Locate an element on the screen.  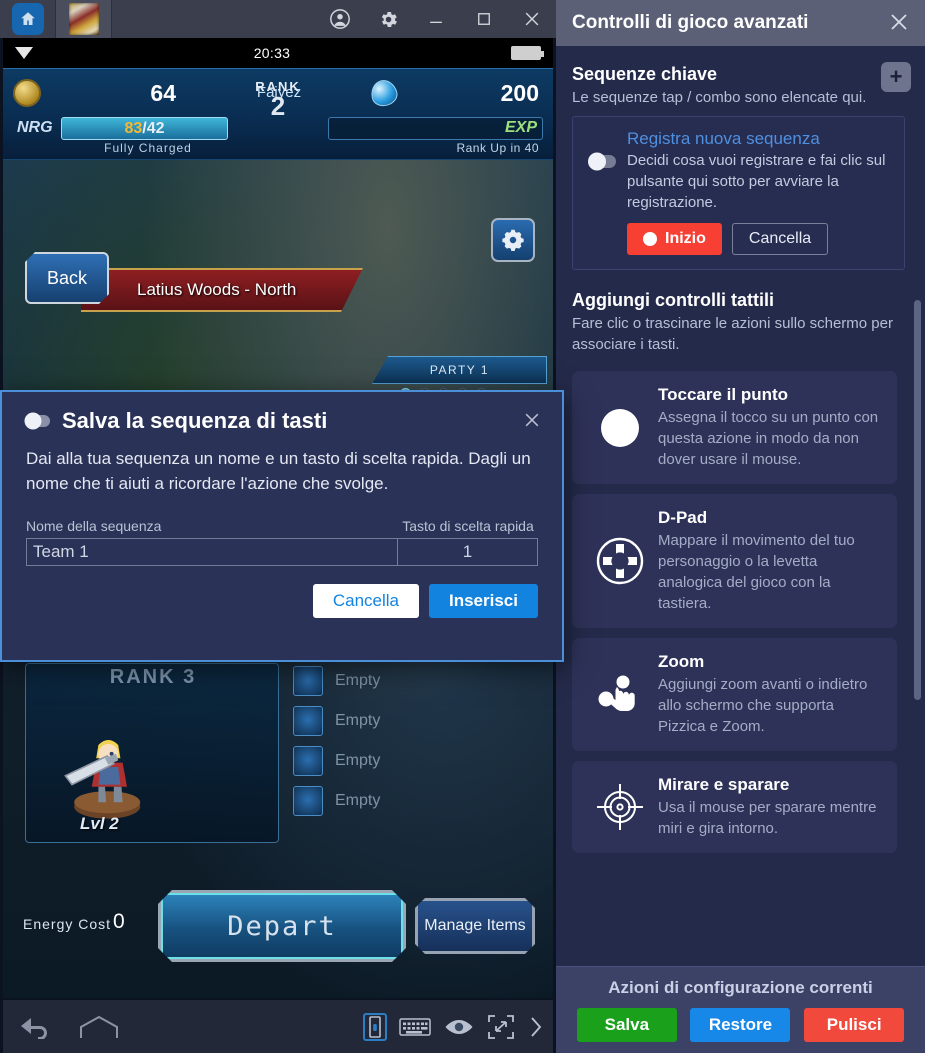
record-card-actions: Inizio Cancella is located at coordinates (759, 239).